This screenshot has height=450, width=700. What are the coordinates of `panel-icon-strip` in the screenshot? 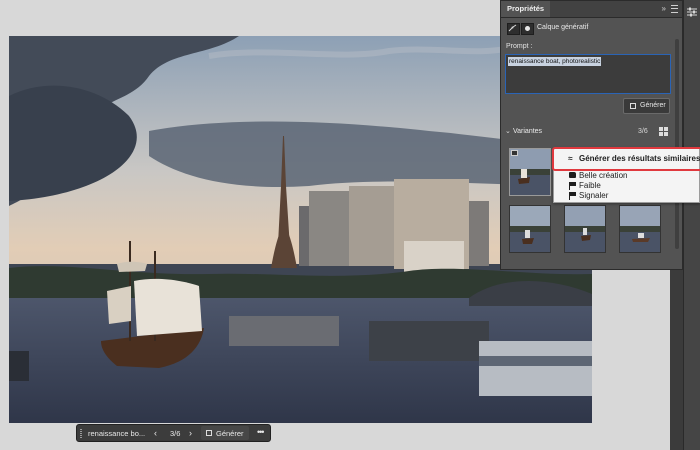 It's located at (691, 225).